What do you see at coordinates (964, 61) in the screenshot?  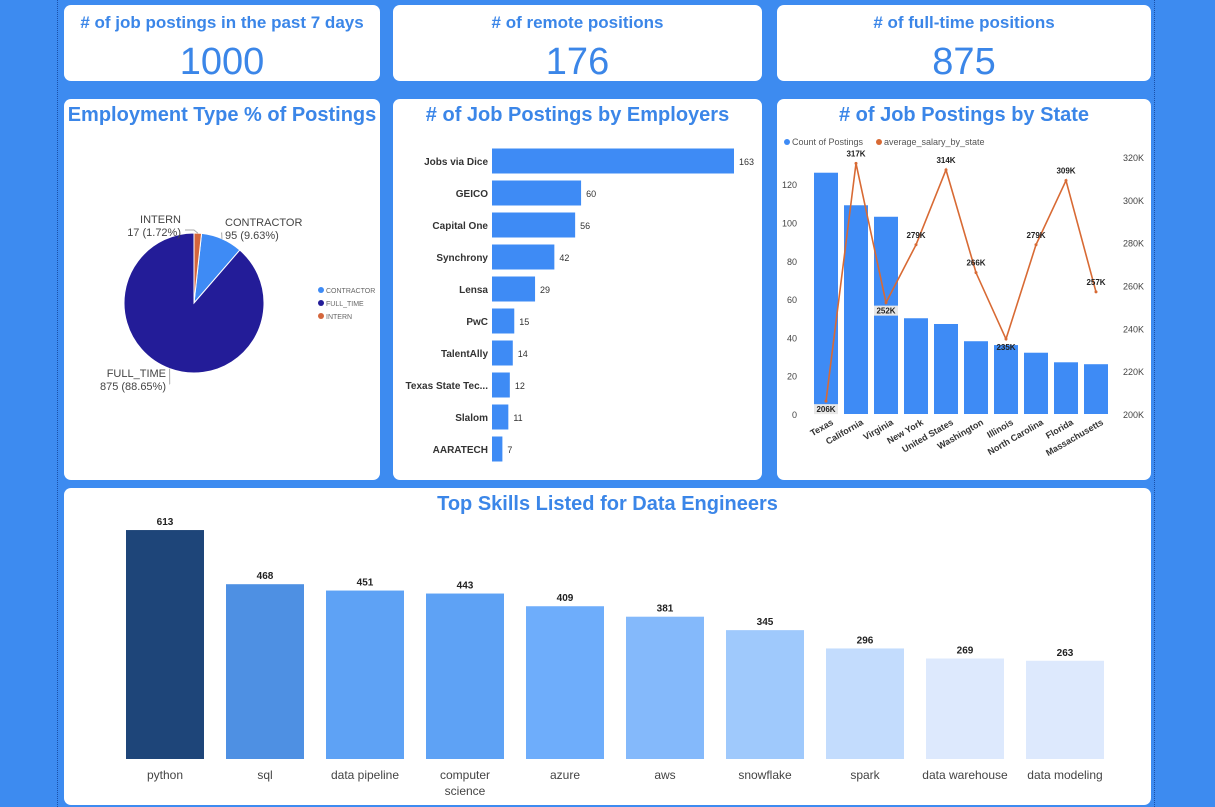 I see `kpi-value: 875` at bounding box center [964, 61].